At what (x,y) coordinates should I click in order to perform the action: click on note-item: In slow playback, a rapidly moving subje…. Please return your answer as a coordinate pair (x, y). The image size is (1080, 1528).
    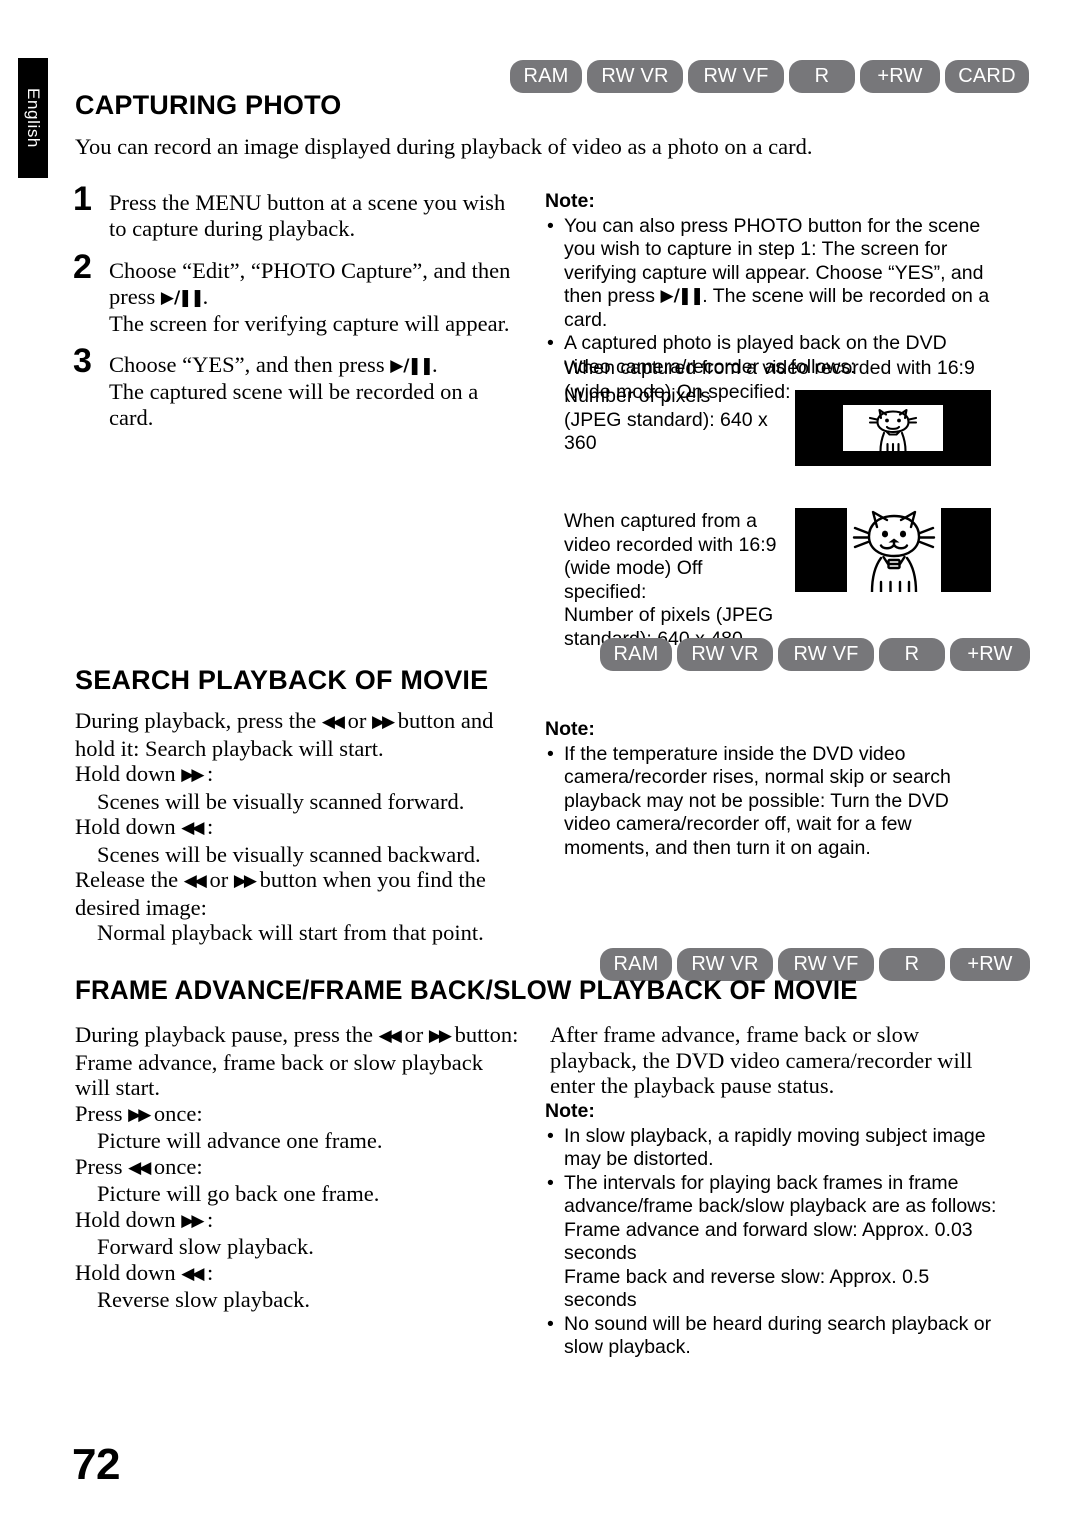
    Looking at the image, I should click on (772, 1148).